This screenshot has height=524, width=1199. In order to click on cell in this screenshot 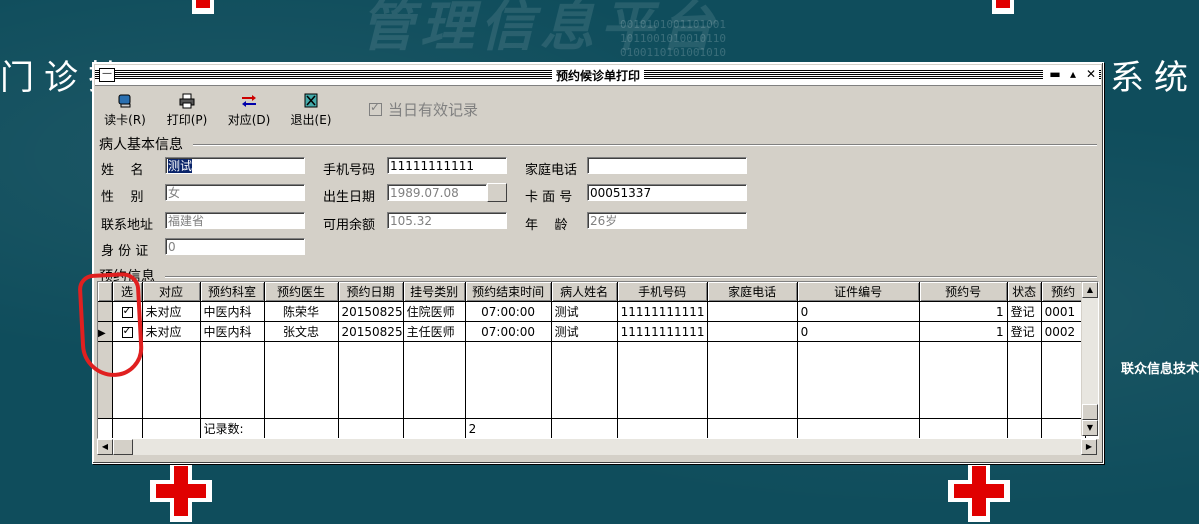, I will do `click(752, 311)`.